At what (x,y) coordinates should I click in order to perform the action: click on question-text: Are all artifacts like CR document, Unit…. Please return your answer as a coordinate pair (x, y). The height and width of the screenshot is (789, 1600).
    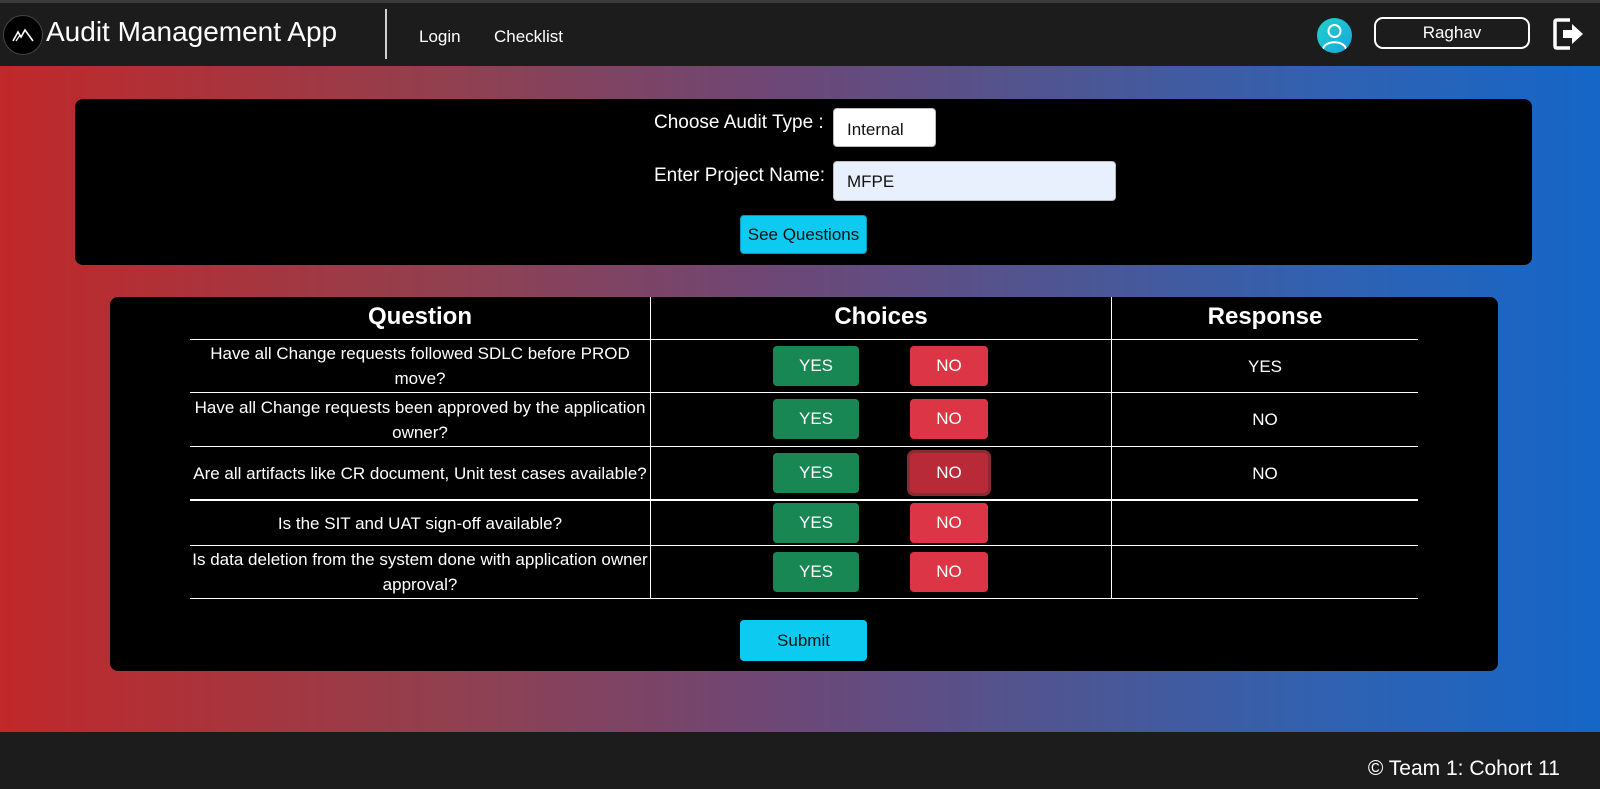
    Looking at the image, I should click on (420, 473).